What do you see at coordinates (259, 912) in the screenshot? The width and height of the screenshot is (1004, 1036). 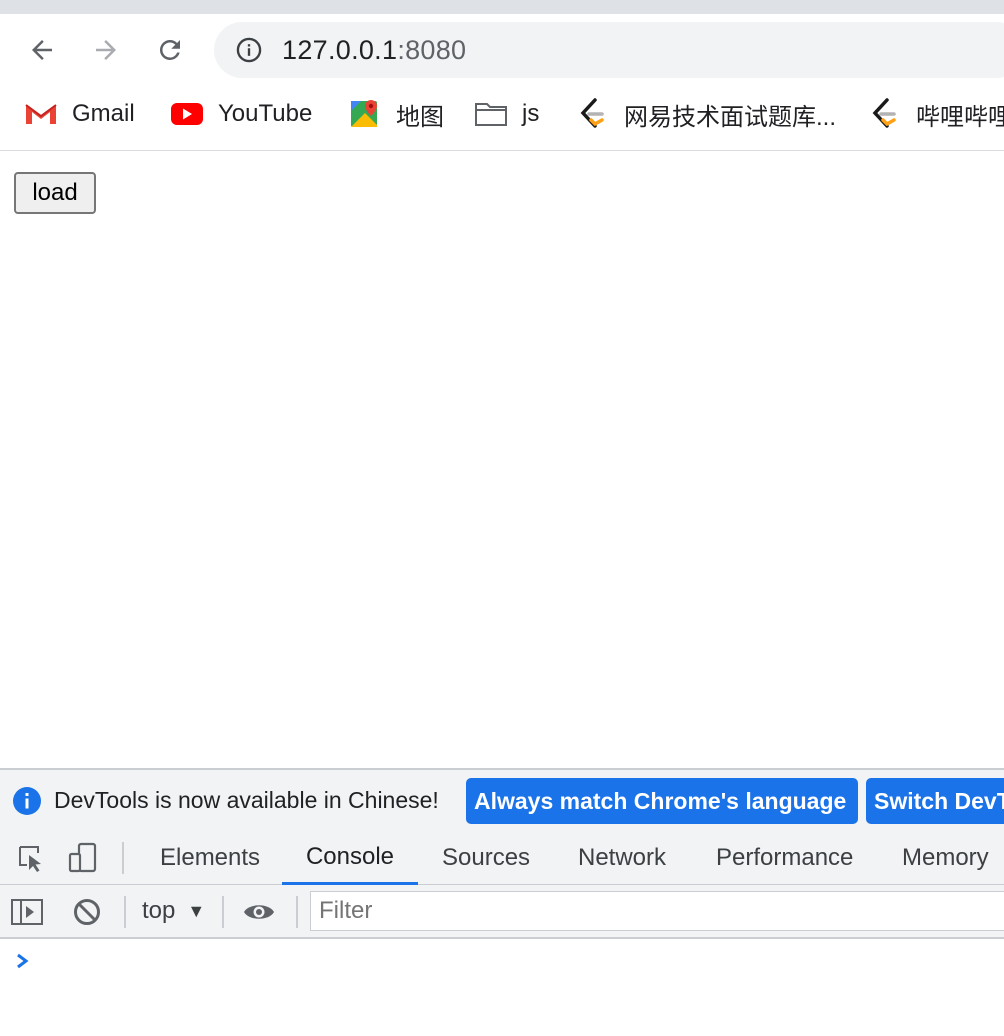 I see `live-expression-eye-icon` at bounding box center [259, 912].